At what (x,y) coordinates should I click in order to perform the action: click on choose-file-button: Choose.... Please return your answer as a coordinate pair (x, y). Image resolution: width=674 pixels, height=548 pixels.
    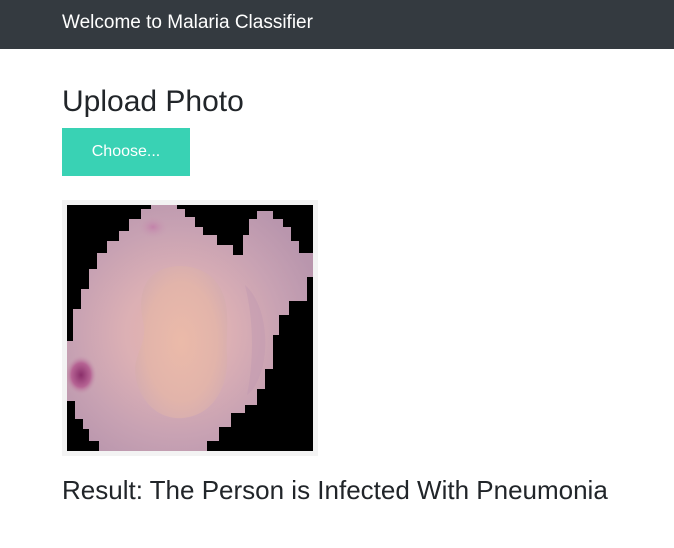
    Looking at the image, I should click on (126, 152).